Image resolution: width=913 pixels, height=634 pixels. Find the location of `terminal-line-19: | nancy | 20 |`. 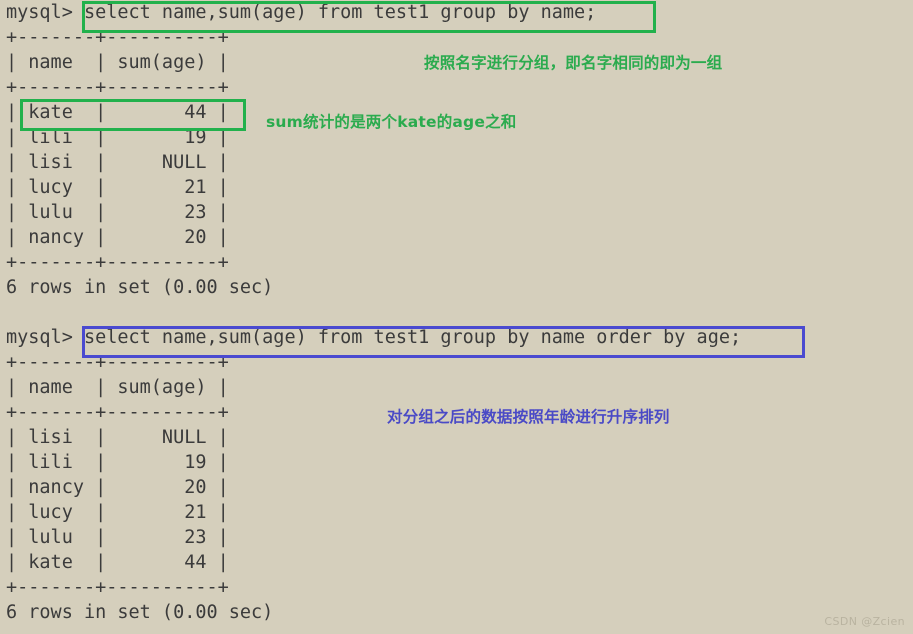

terminal-line-19: | nancy | 20 | is located at coordinates (117, 487).